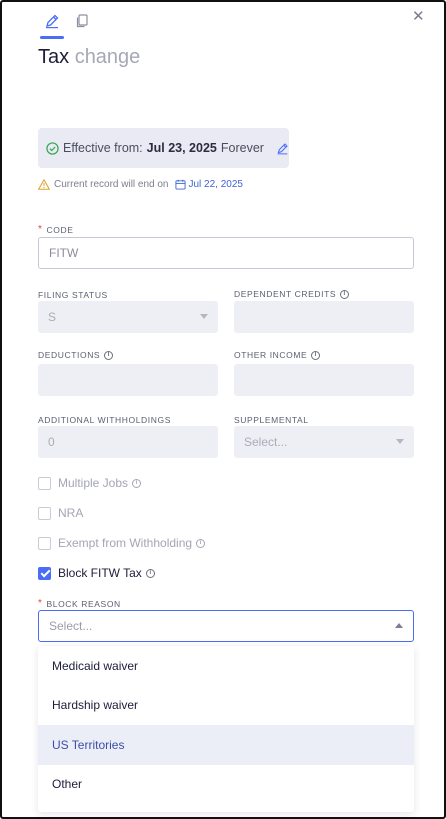 This screenshot has width=446, height=819. What do you see at coordinates (226, 666) in the screenshot?
I see `option-medicaid-waiver: Medicaid waiver` at bounding box center [226, 666].